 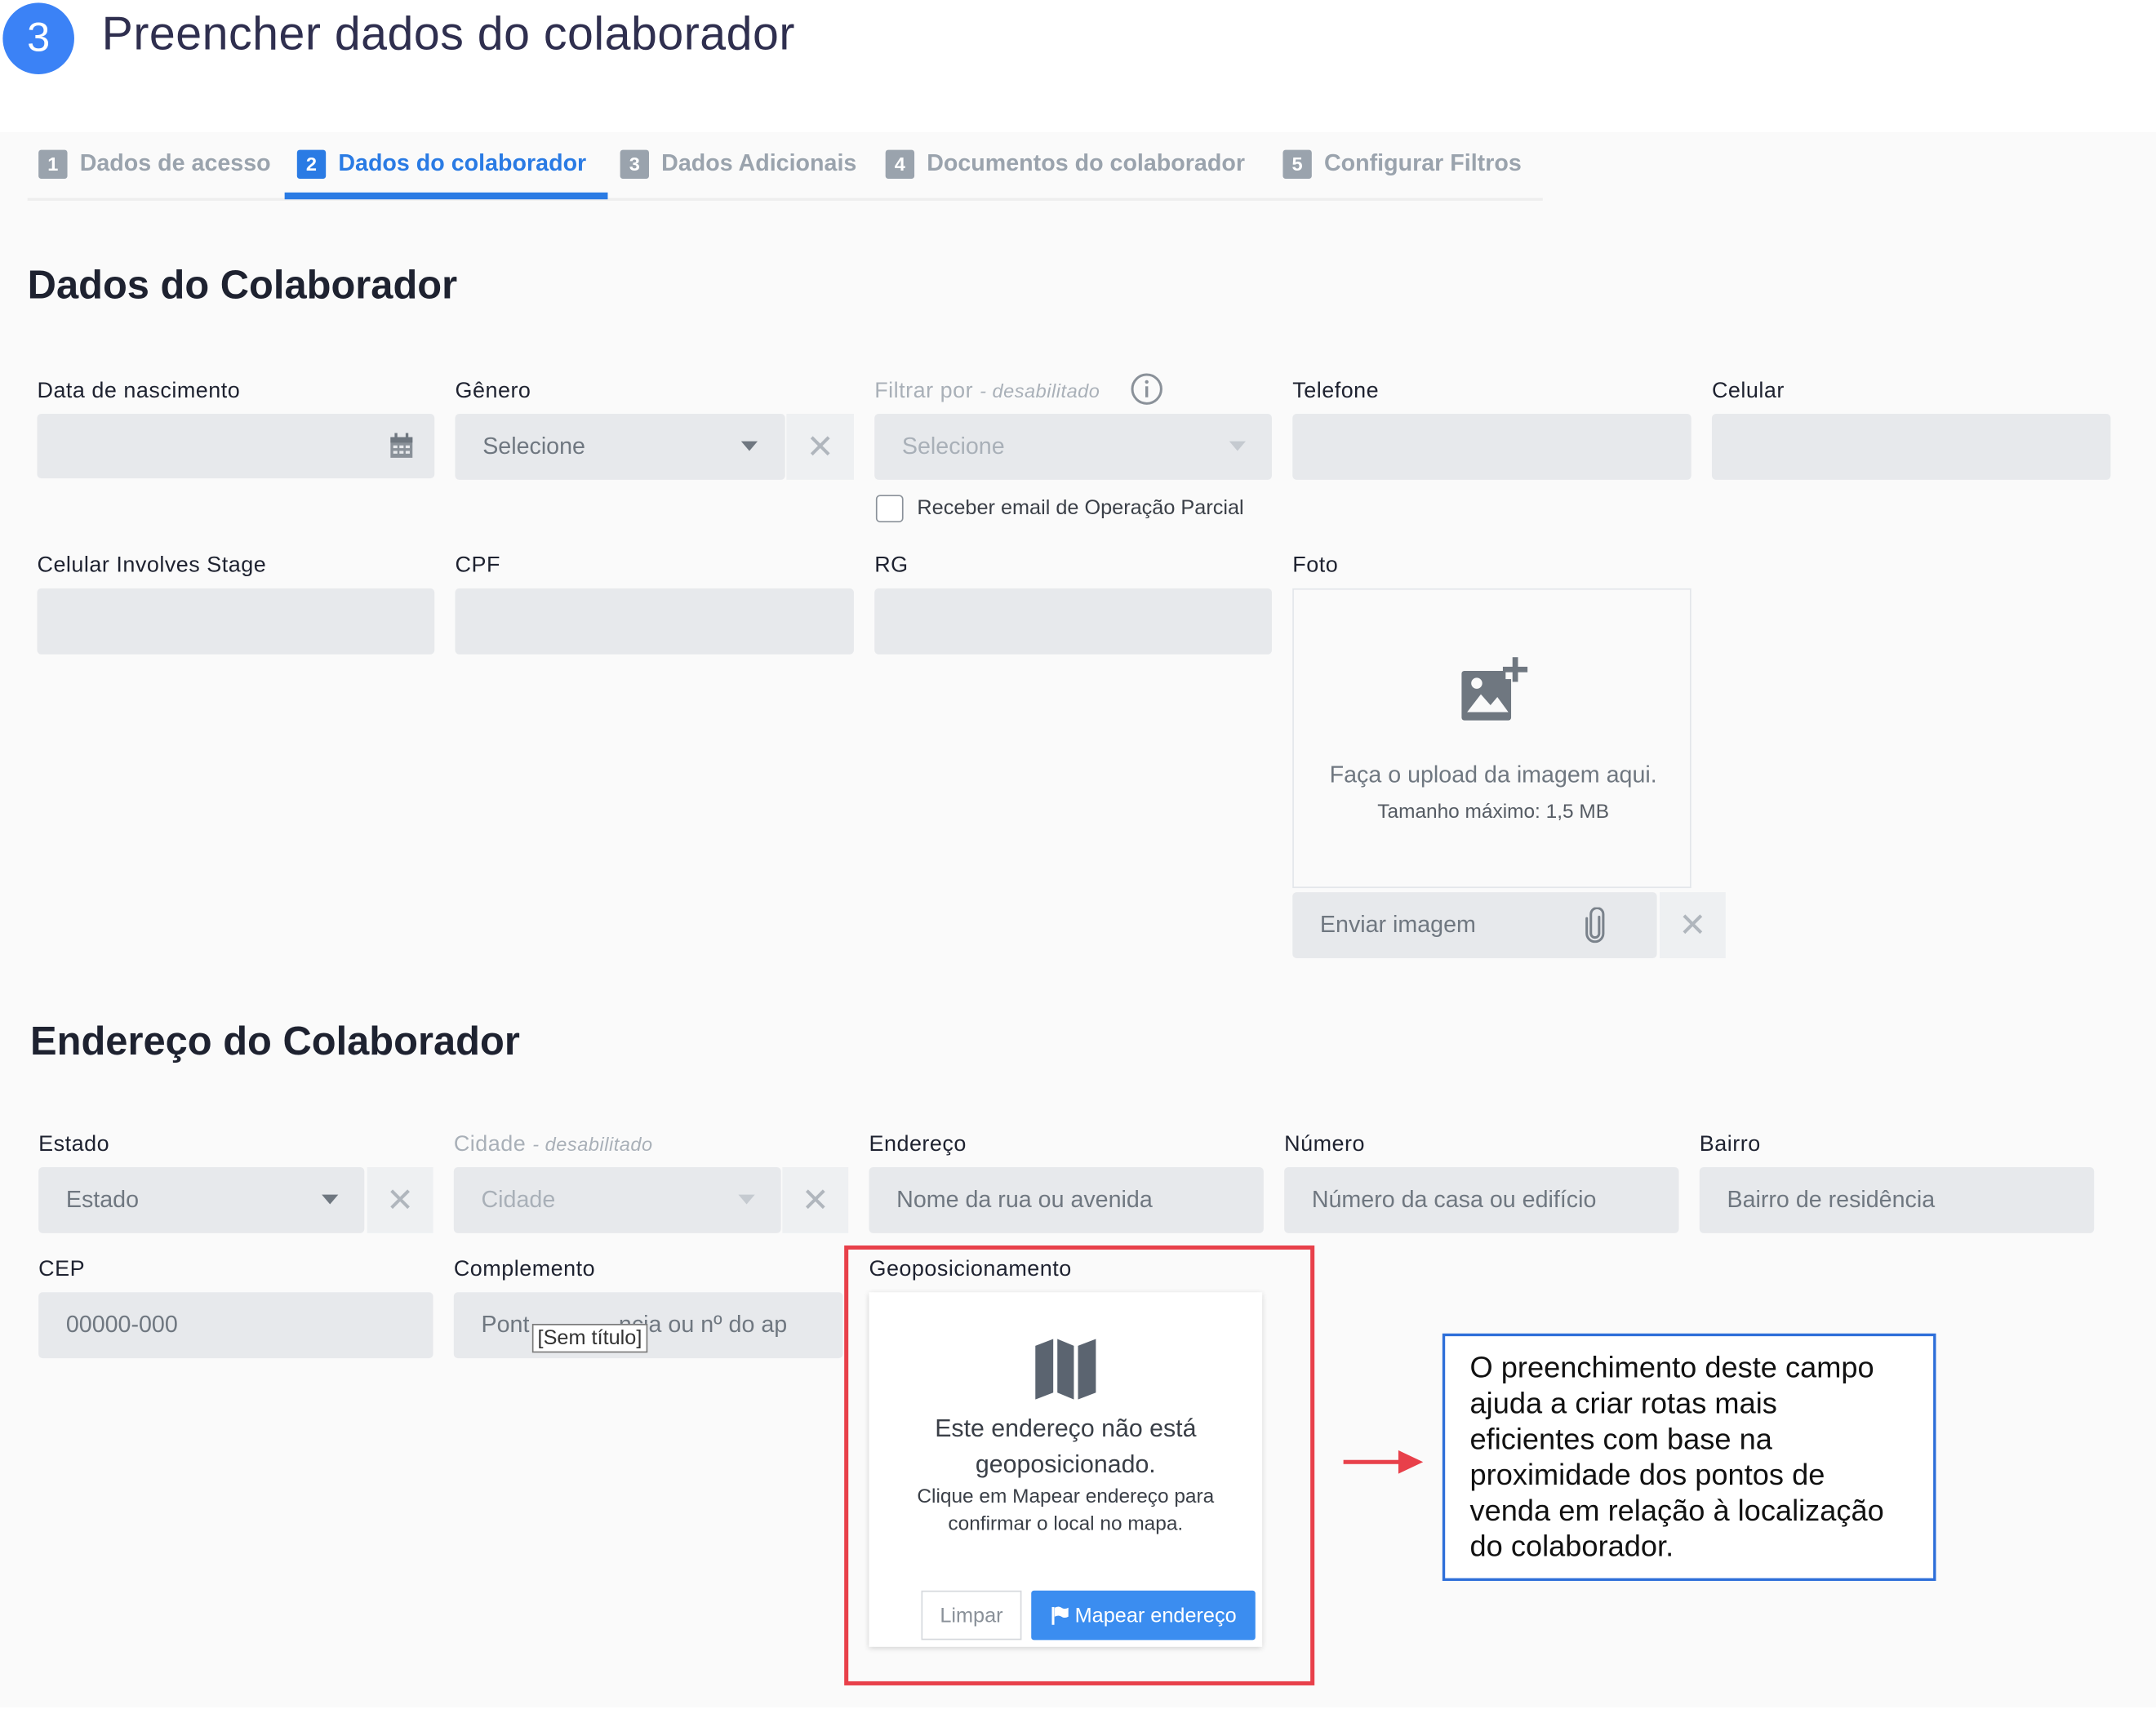 I want to click on enviar-imagem-input: Enviar imagem, so click(x=1474, y=925).